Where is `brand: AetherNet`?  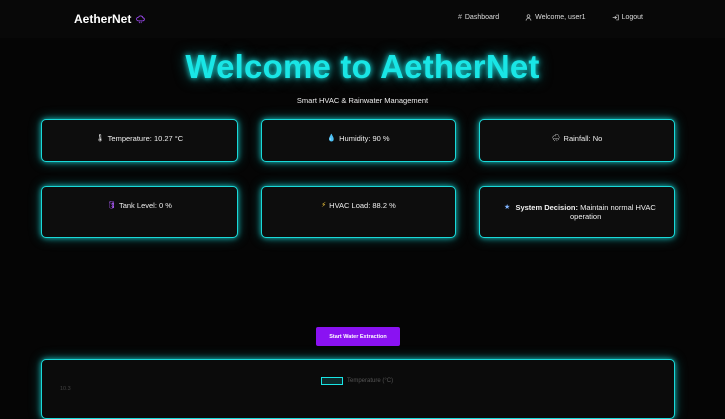
brand: AetherNet is located at coordinates (109, 19).